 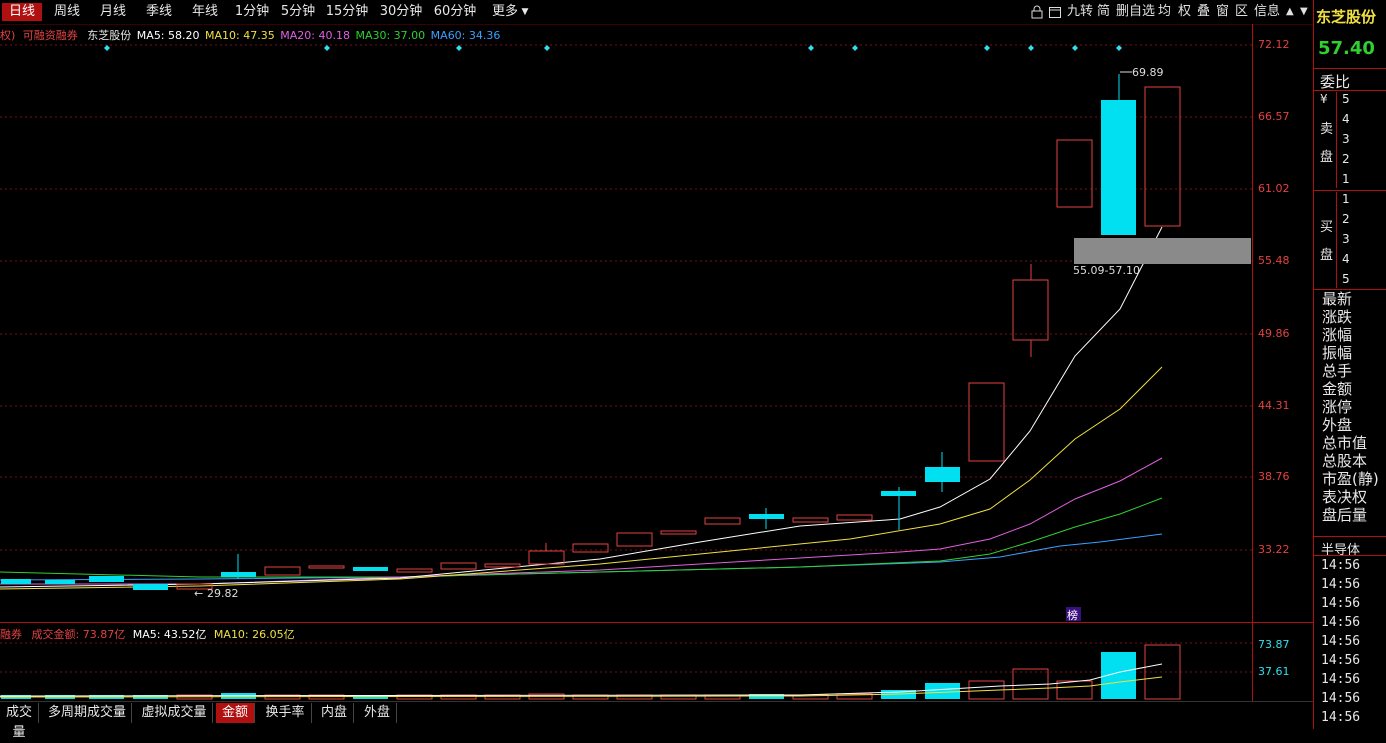 What do you see at coordinates (67, 12) in the screenshot?
I see `period-weekly: 周线` at bounding box center [67, 12].